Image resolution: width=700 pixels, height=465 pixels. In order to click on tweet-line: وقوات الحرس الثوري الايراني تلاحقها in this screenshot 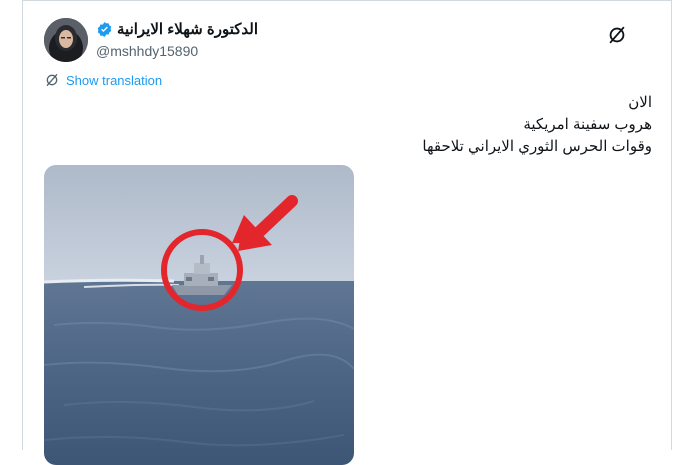, I will do `click(537, 146)`.